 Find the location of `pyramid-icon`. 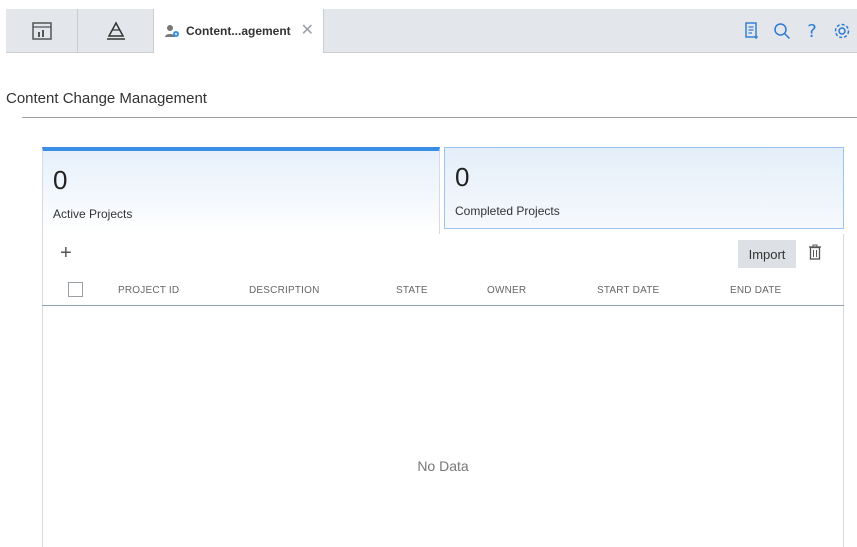

pyramid-icon is located at coordinates (115, 30).